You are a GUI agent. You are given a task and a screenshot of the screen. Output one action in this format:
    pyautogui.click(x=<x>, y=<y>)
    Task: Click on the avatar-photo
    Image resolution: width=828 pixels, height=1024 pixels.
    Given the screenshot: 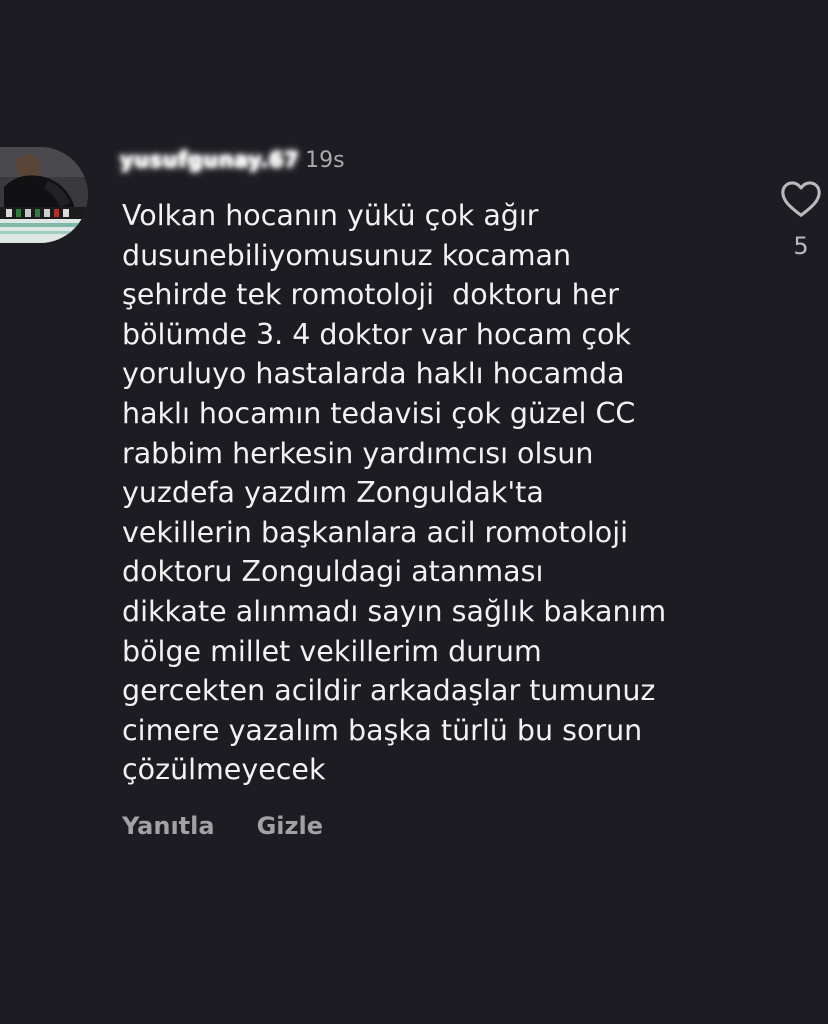 What is the action you would take?
    pyautogui.click(x=44, y=195)
    